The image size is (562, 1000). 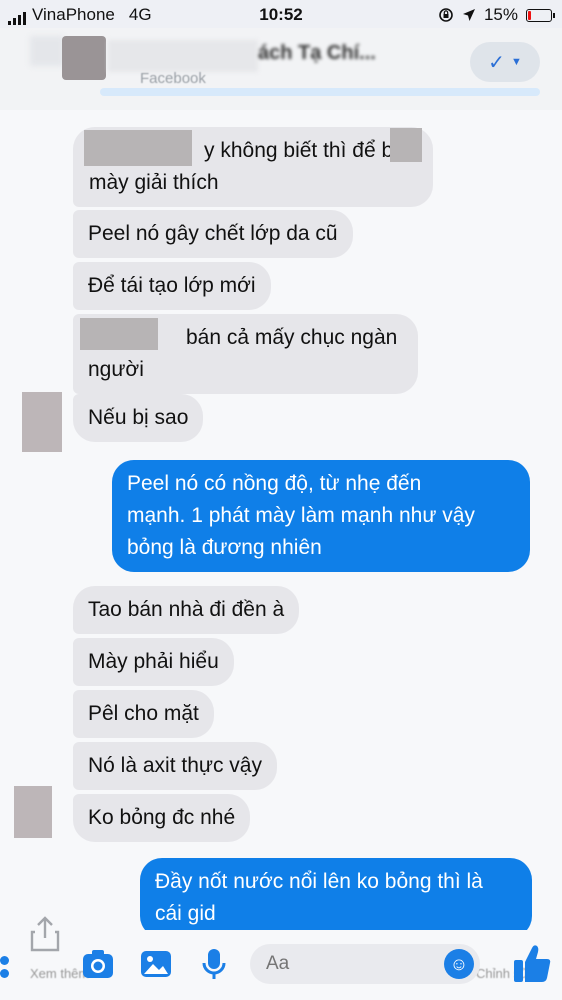 What do you see at coordinates (320, 92) in the screenshot?
I see `header-highlight` at bounding box center [320, 92].